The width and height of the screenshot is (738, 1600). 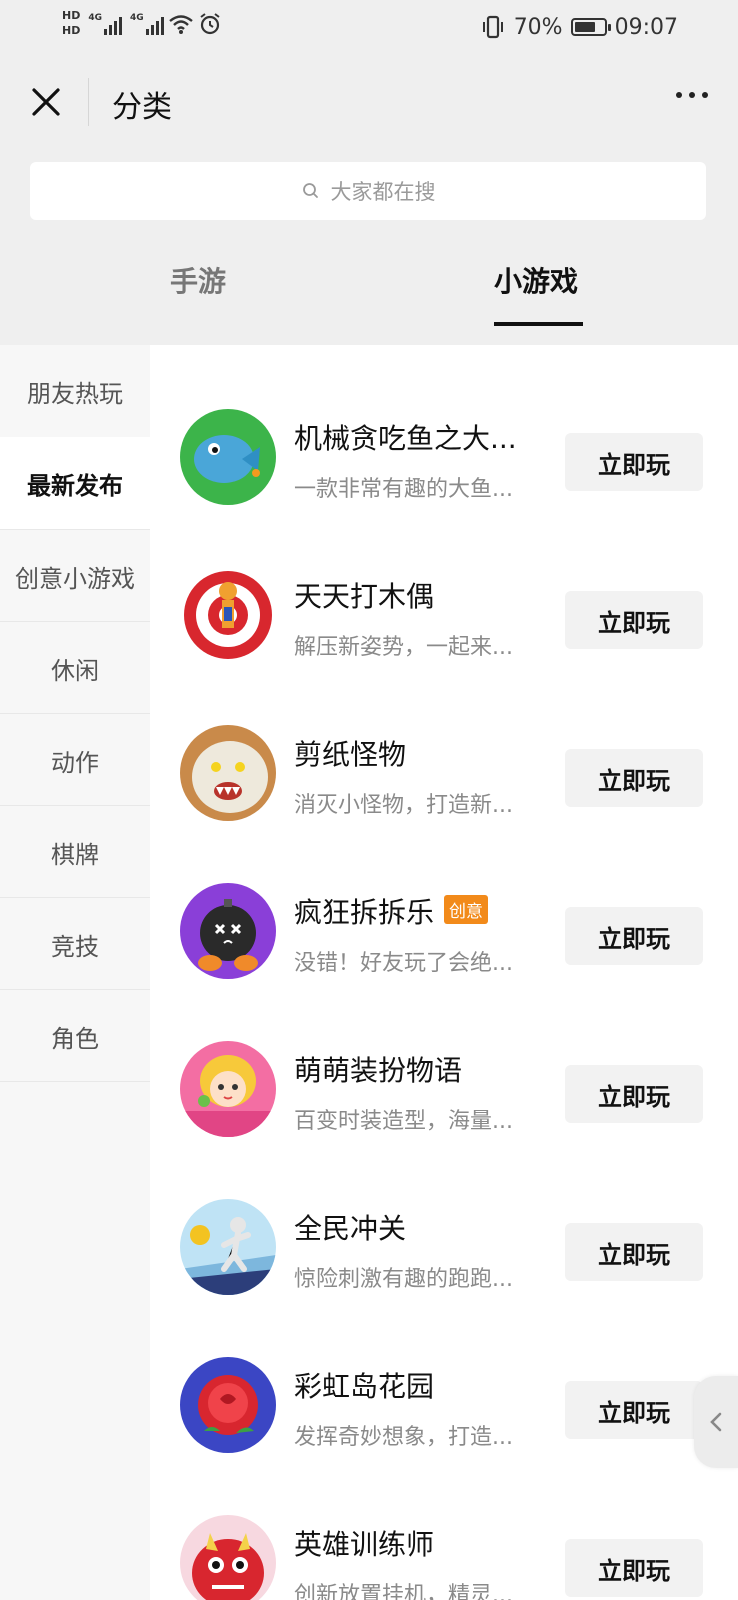 What do you see at coordinates (198, 280) in the screenshot?
I see `tab-mobile-games: 手游` at bounding box center [198, 280].